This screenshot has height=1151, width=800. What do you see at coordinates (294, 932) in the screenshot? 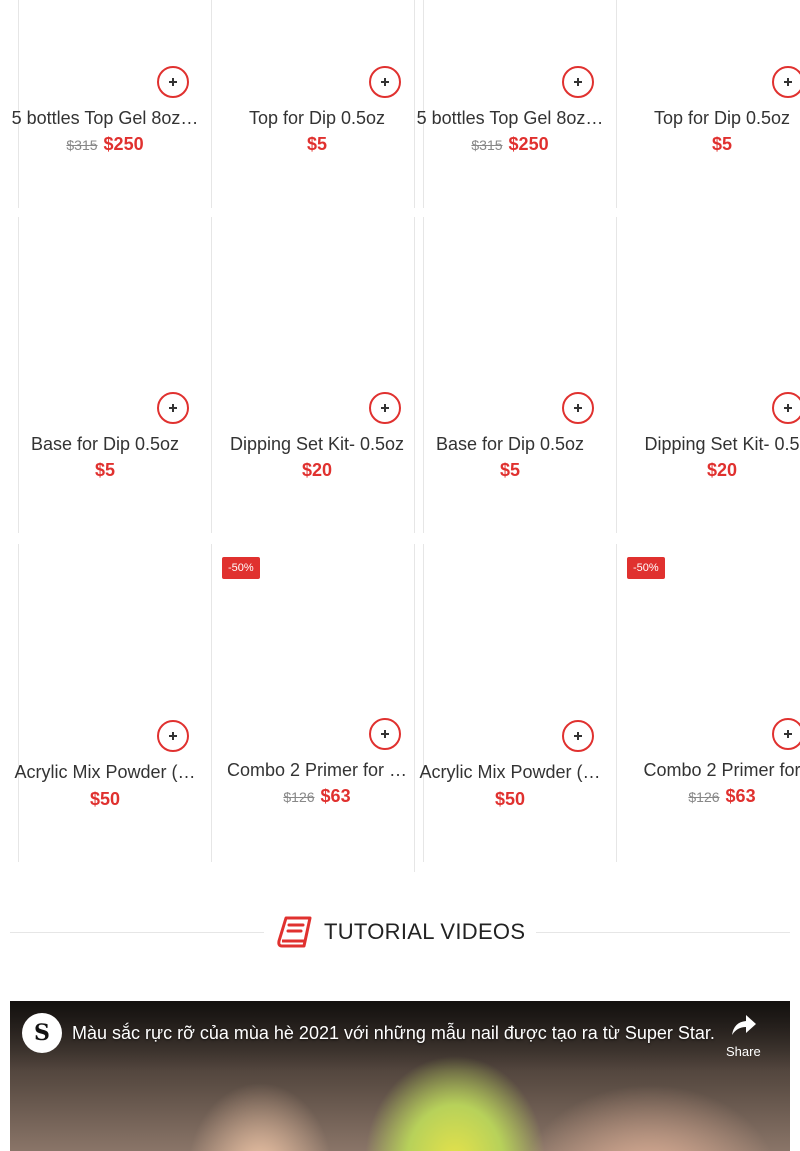
I see `book-icon` at bounding box center [294, 932].